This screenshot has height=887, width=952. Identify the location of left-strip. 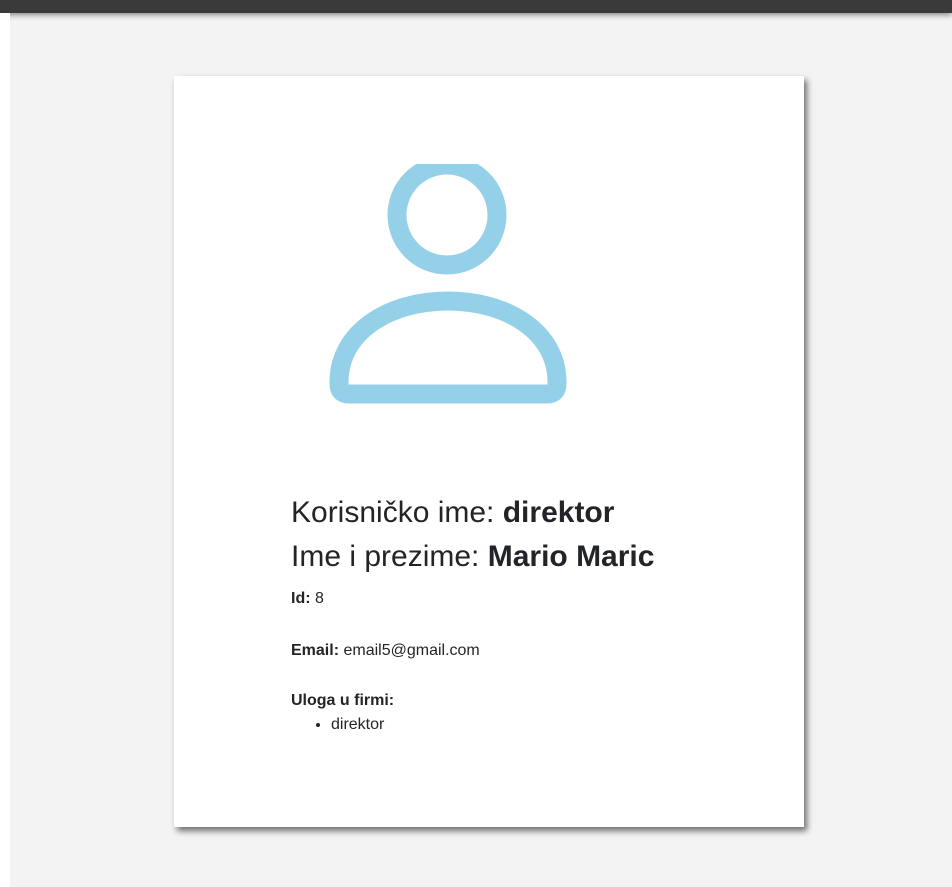
(5, 450).